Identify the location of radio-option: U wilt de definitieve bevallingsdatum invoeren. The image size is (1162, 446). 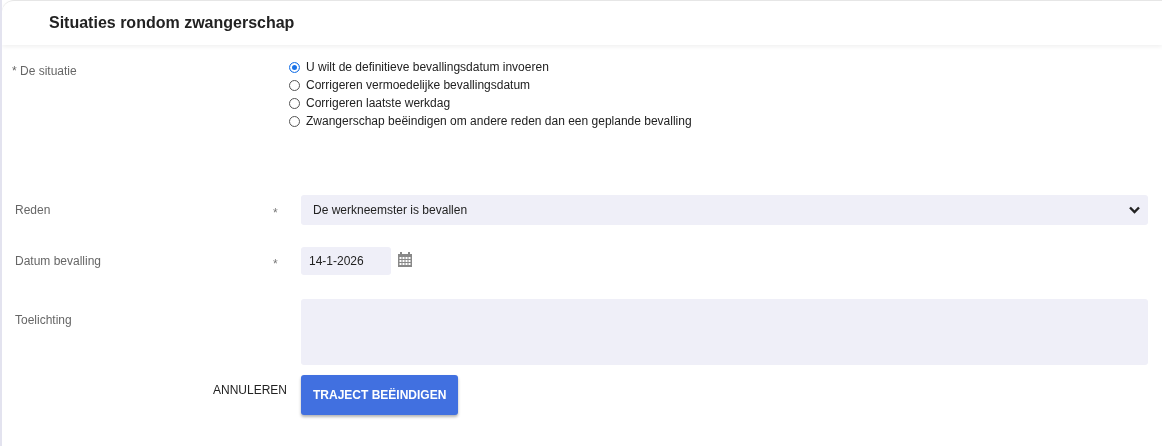
(490, 67).